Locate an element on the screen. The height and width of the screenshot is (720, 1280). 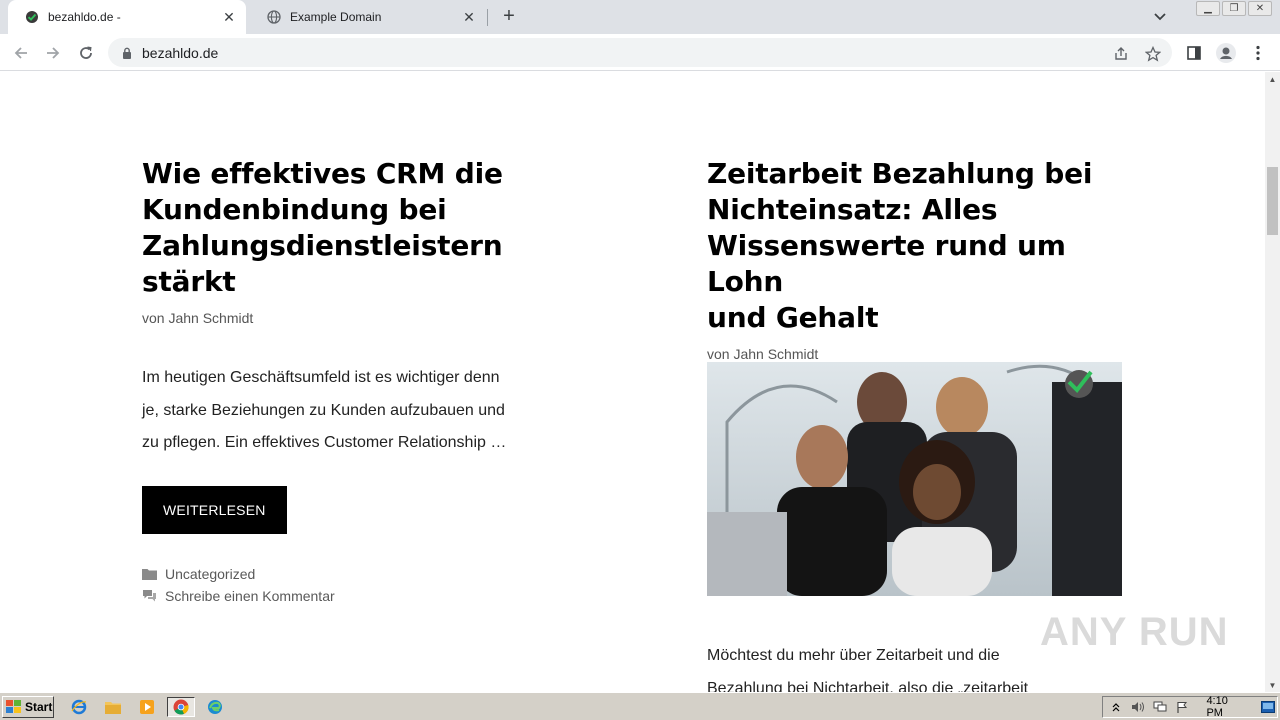
category-link: Uncategorized is located at coordinates (210, 574).